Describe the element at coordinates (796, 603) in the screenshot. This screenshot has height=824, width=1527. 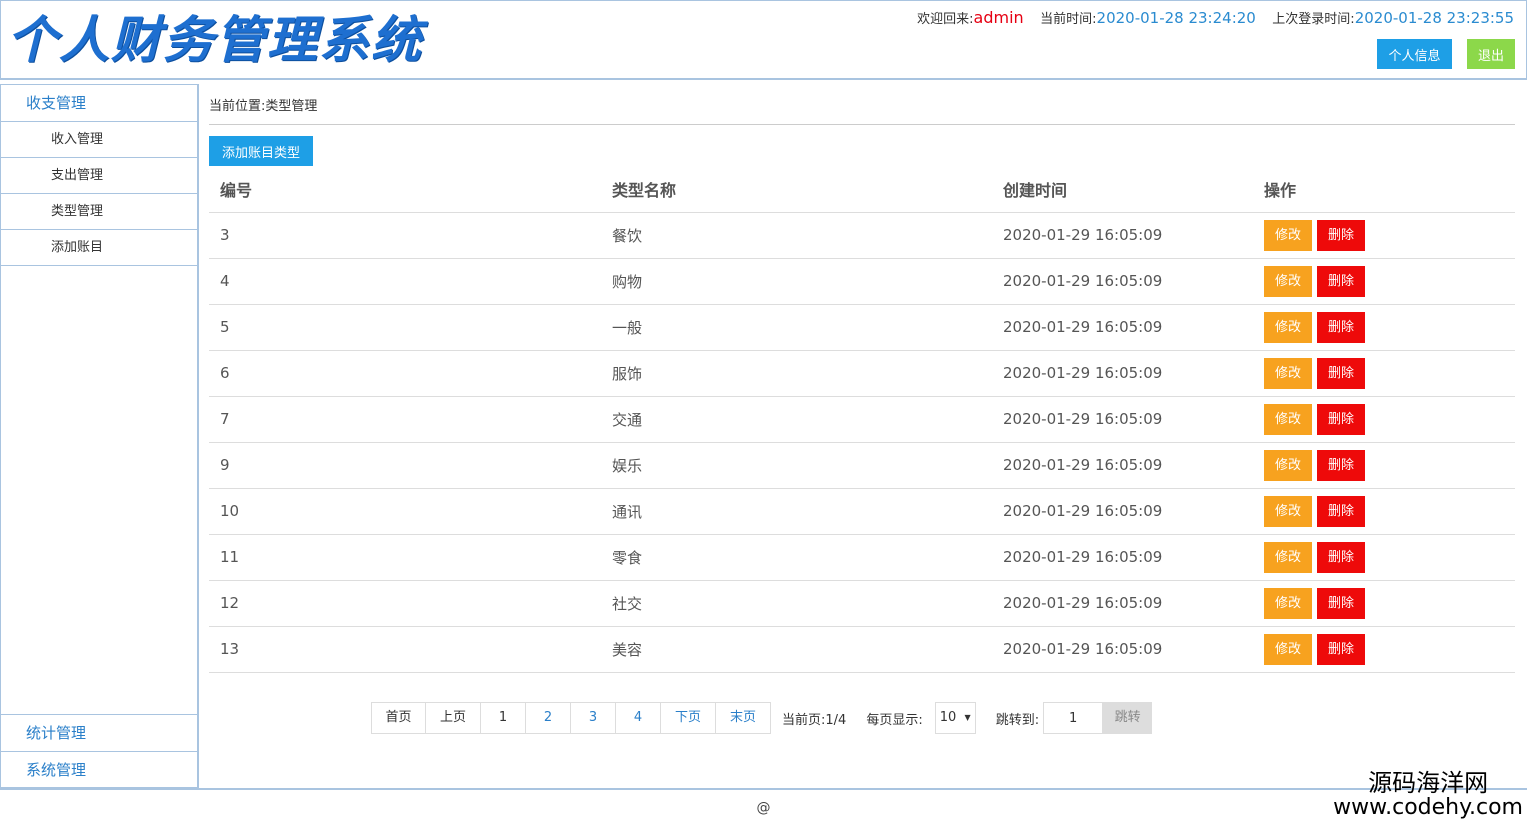
I see `cell-type-name: 社交` at that location.